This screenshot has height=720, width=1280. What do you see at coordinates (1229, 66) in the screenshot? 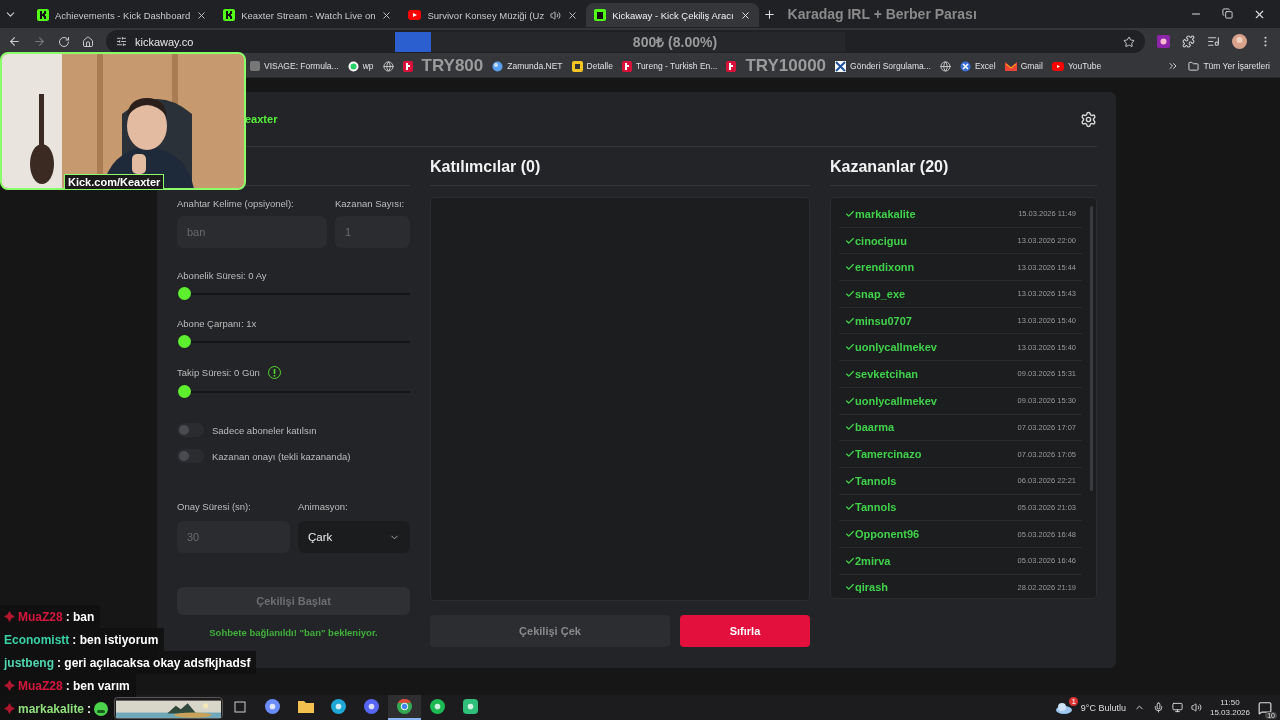
I see `all-bookmarks-link: Tüm Yer İşaretleri` at bounding box center [1229, 66].